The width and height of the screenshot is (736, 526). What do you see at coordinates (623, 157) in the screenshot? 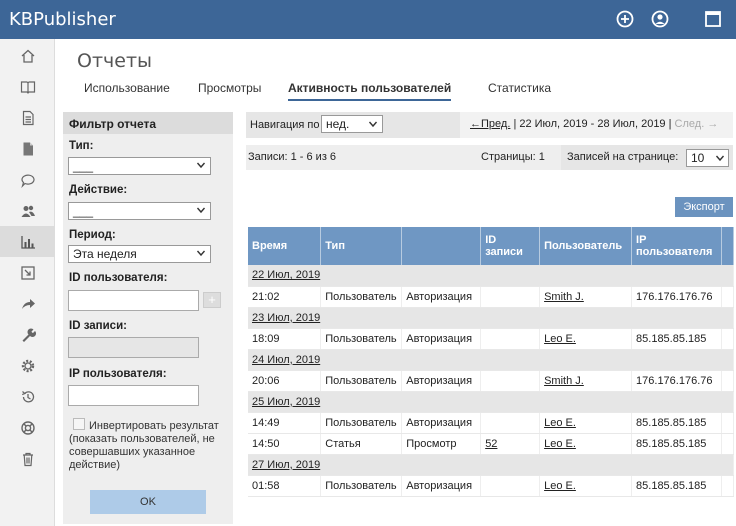
I see `per-page-label: Записей на странице:` at bounding box center [623, 157].